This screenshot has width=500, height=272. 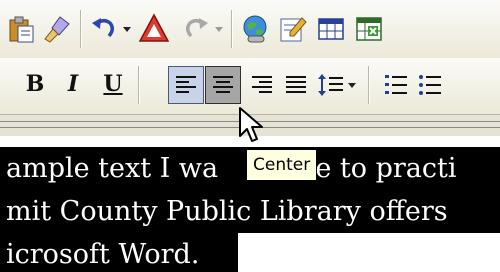 What do you see at coordinates (127, 29) in the screenshot?
I see `undo-dropdown-icon` at bounding box center [127, 29].